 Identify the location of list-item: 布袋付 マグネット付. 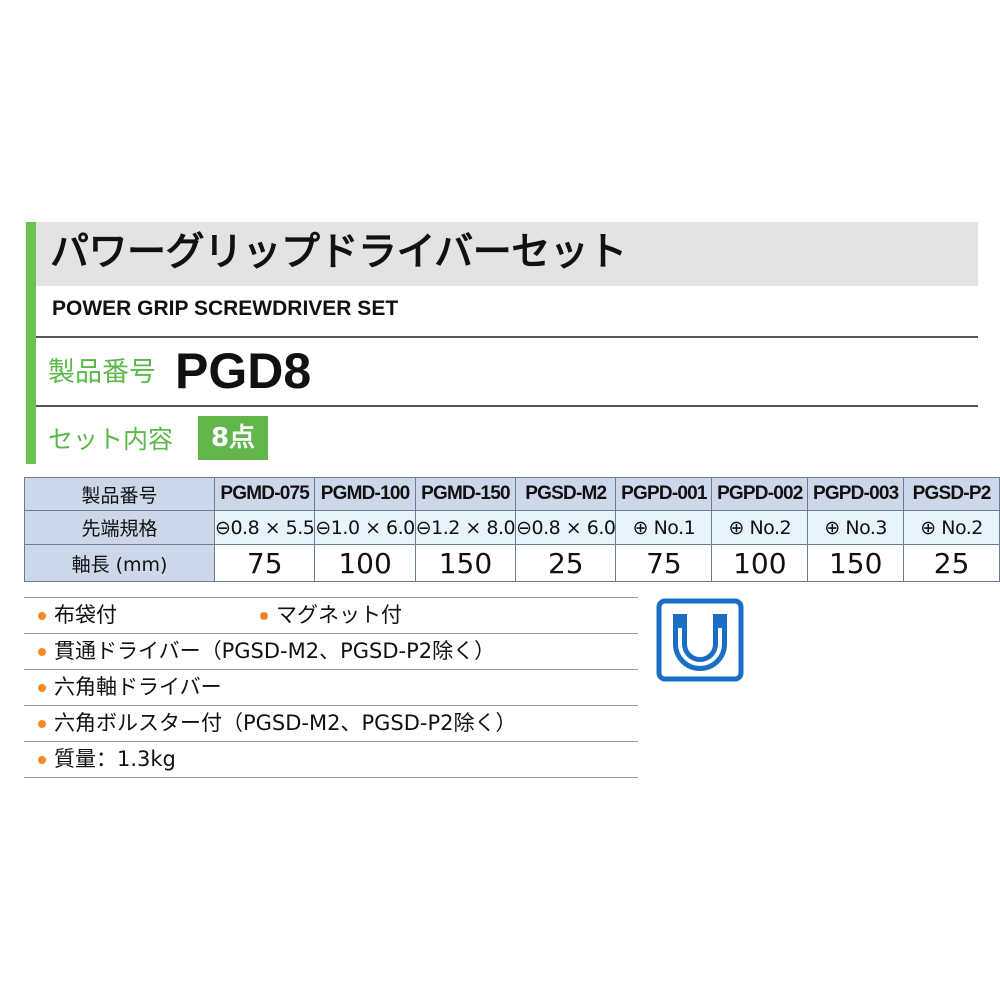
(331, 615).